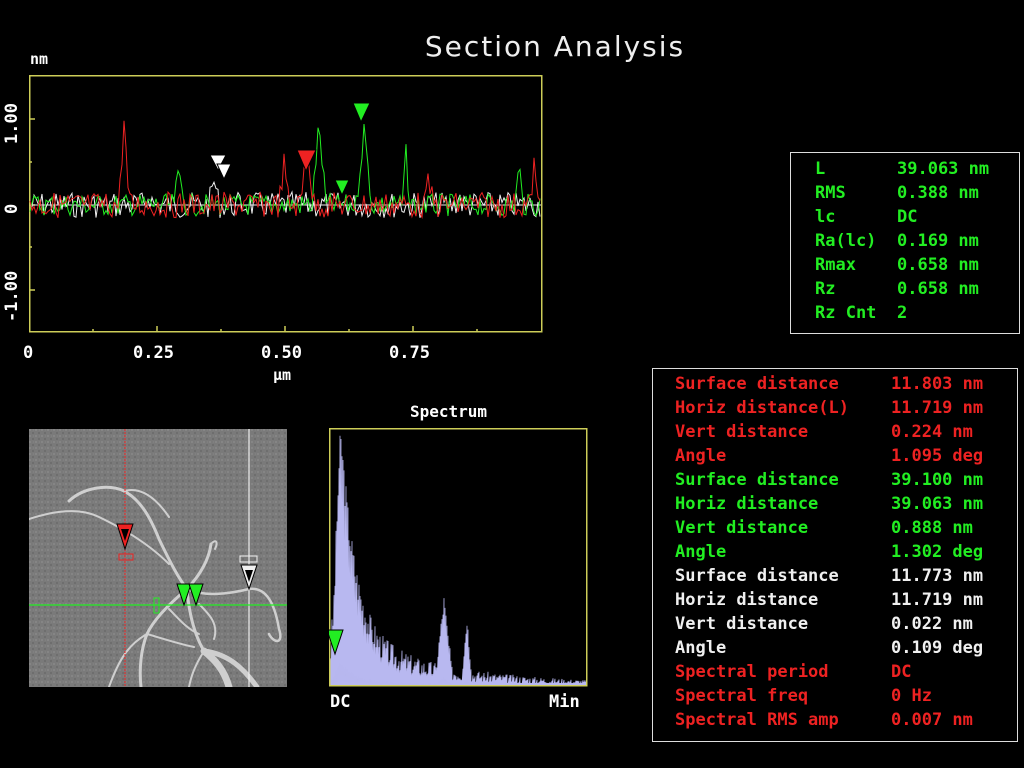  I want to click on measurement-value: 1.302 deg, so click(937, 552).